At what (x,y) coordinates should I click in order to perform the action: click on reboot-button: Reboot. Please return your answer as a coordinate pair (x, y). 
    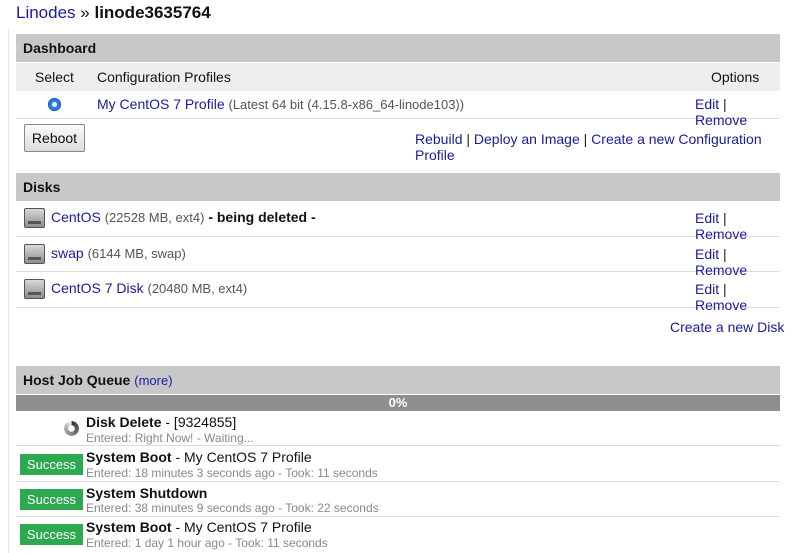
    Looking at the image, I should click on (54, 138).